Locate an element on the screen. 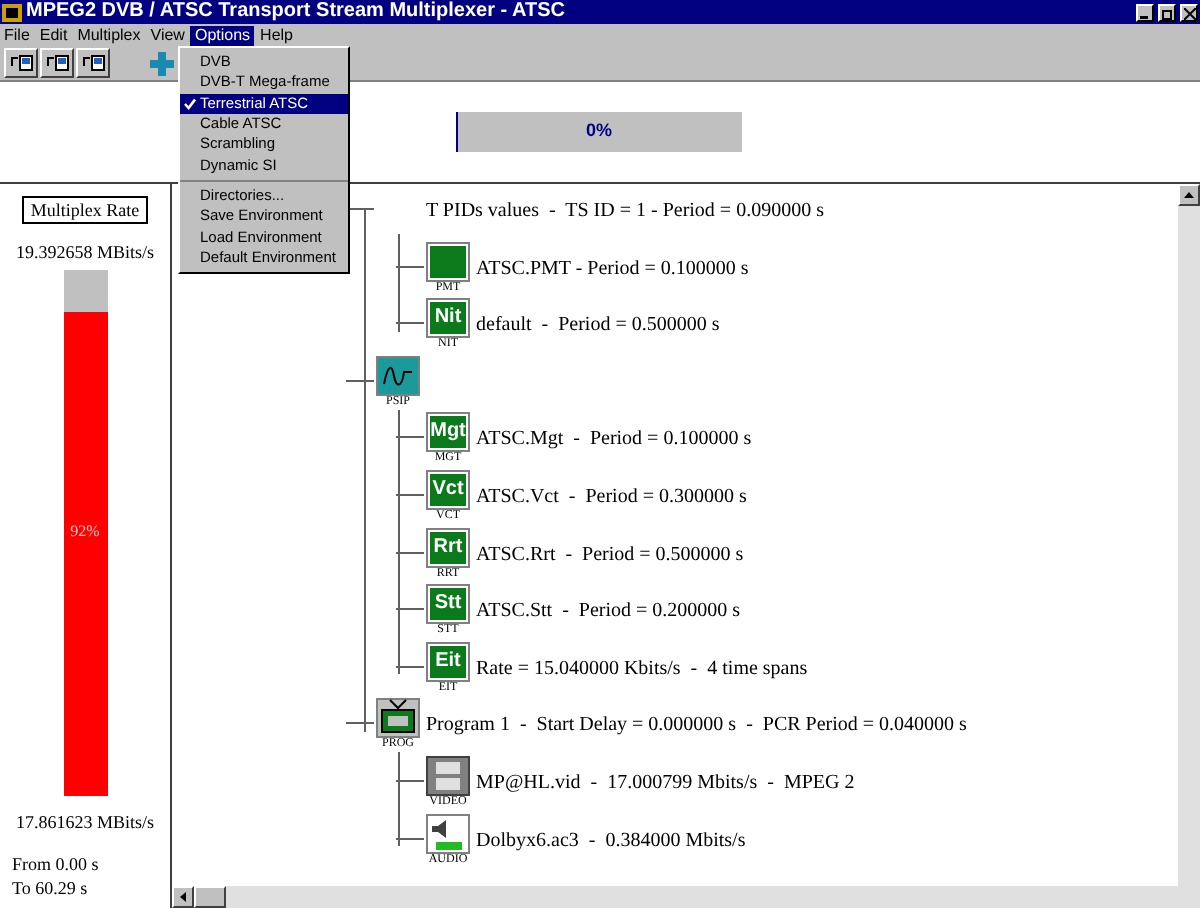  to-time: To 60.29 s is located at coordinates (51, 888).